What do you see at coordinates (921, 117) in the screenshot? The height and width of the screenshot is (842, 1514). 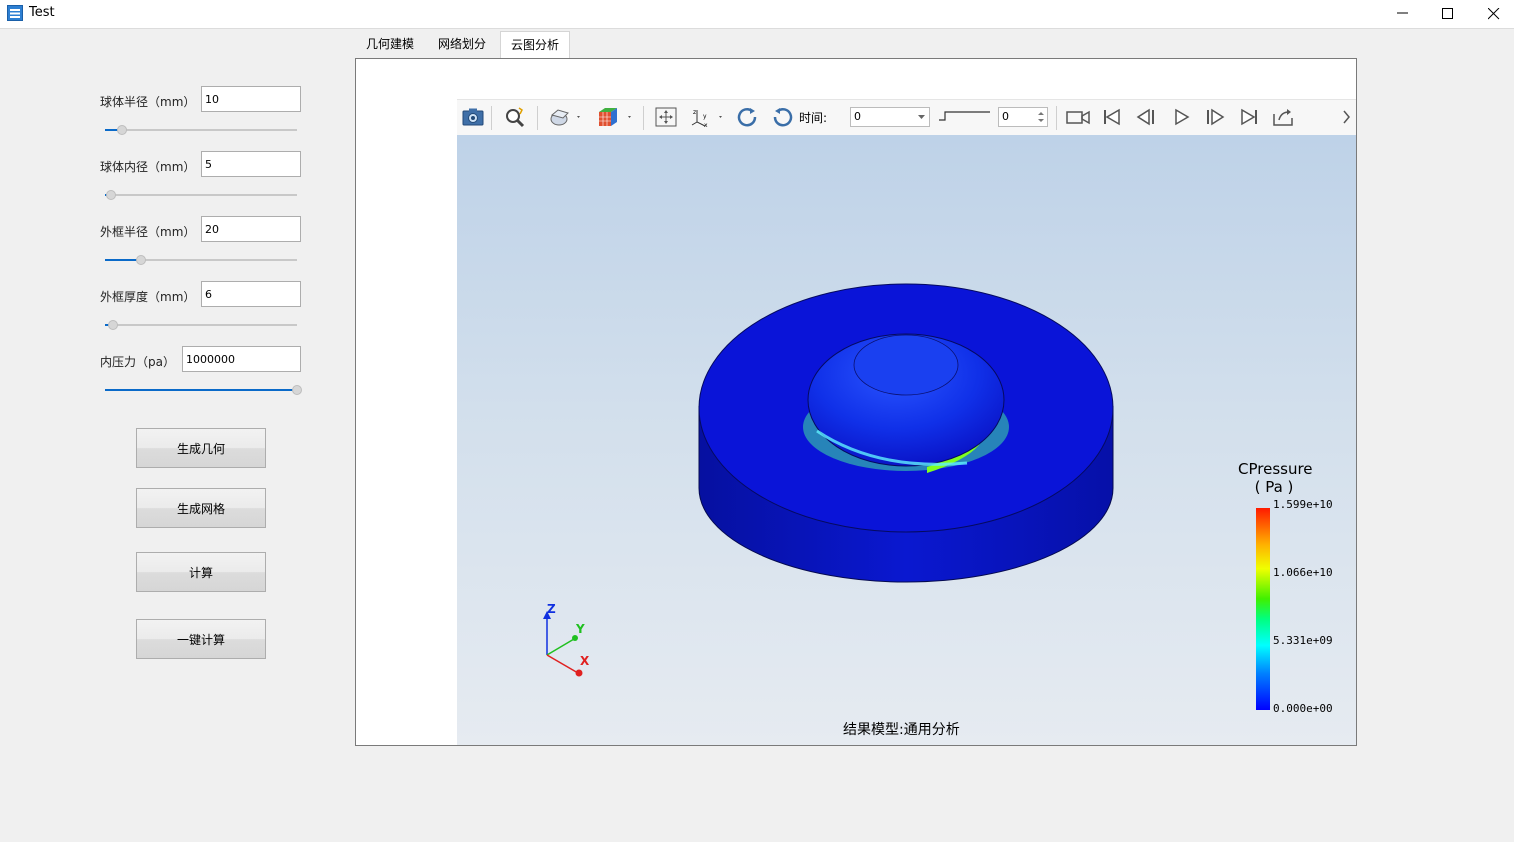 I see `chevron-down-icon` at bounding box center [921, 117].